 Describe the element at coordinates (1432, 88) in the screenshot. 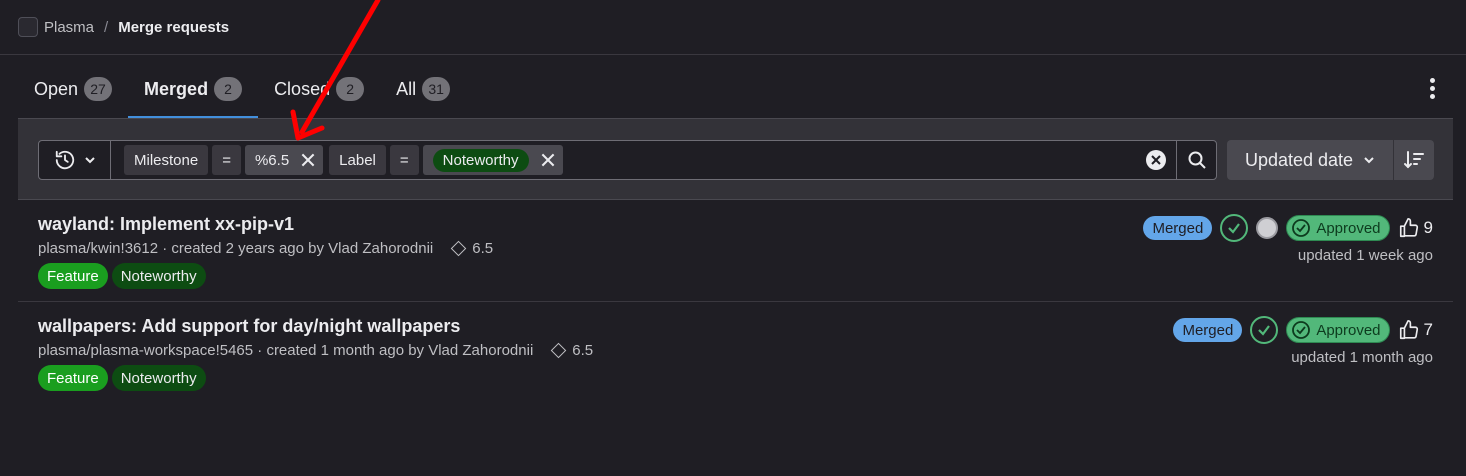

I see `more-actions-icon` at that location.